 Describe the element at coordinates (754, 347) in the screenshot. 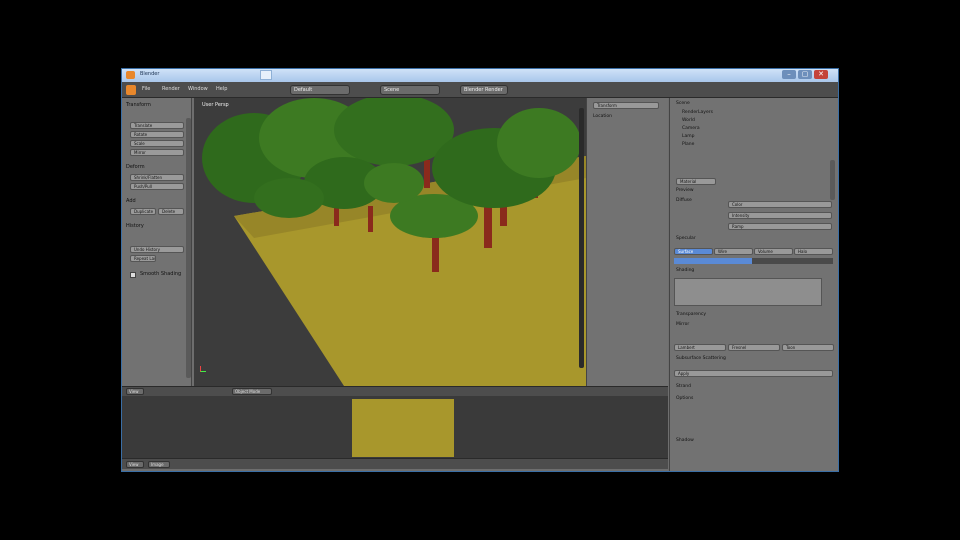

I see `fresnel-button: Fresnel` at that location.